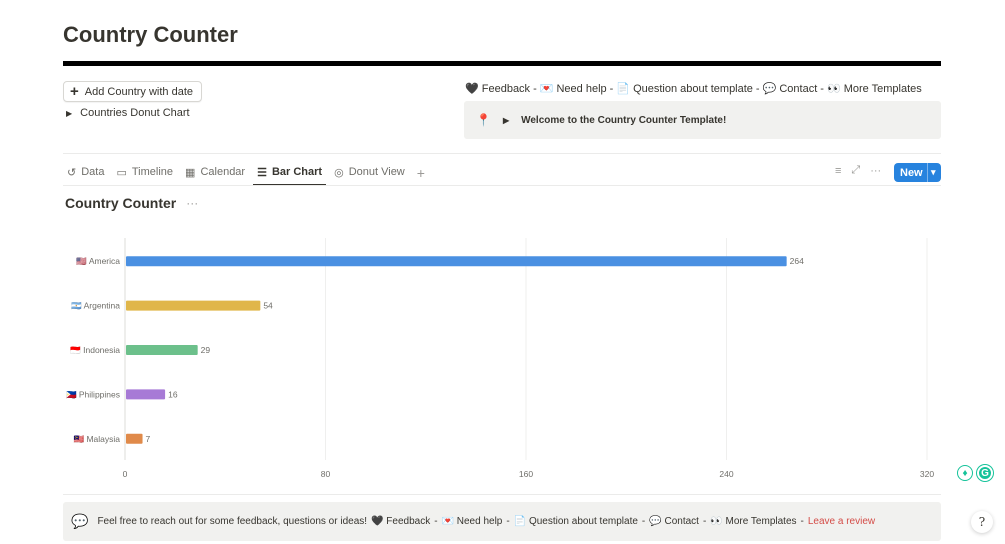 The image size is (1005, 544). I want to click on database-title: Country Counter ···, so click(131, 203).